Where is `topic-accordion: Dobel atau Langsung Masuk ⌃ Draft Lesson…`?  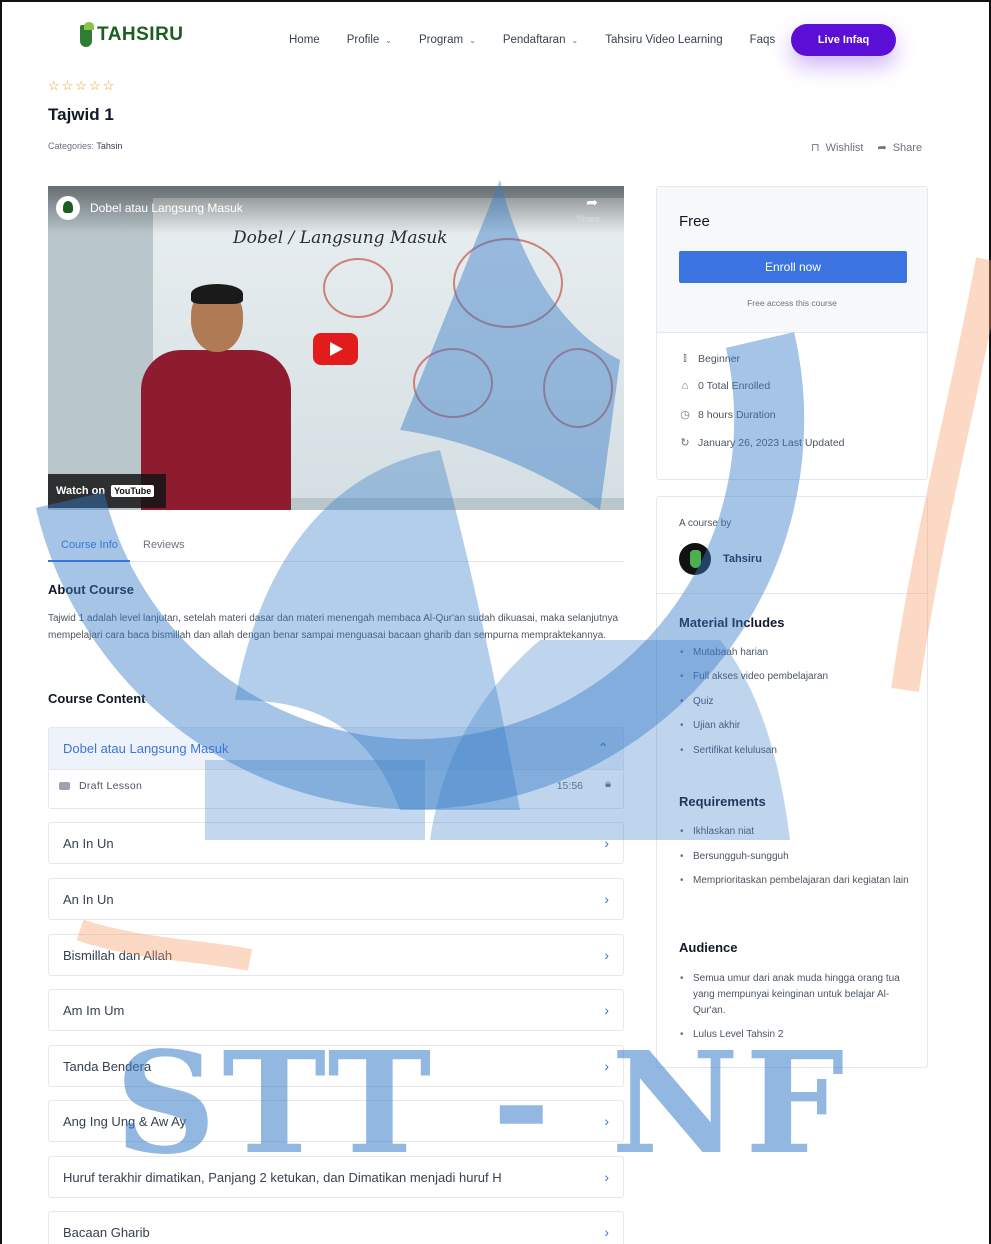
topic-accordion: Dobel atau Langsung Masuk ⌃ Draft Lesson… is located at coordinates (336, 768).